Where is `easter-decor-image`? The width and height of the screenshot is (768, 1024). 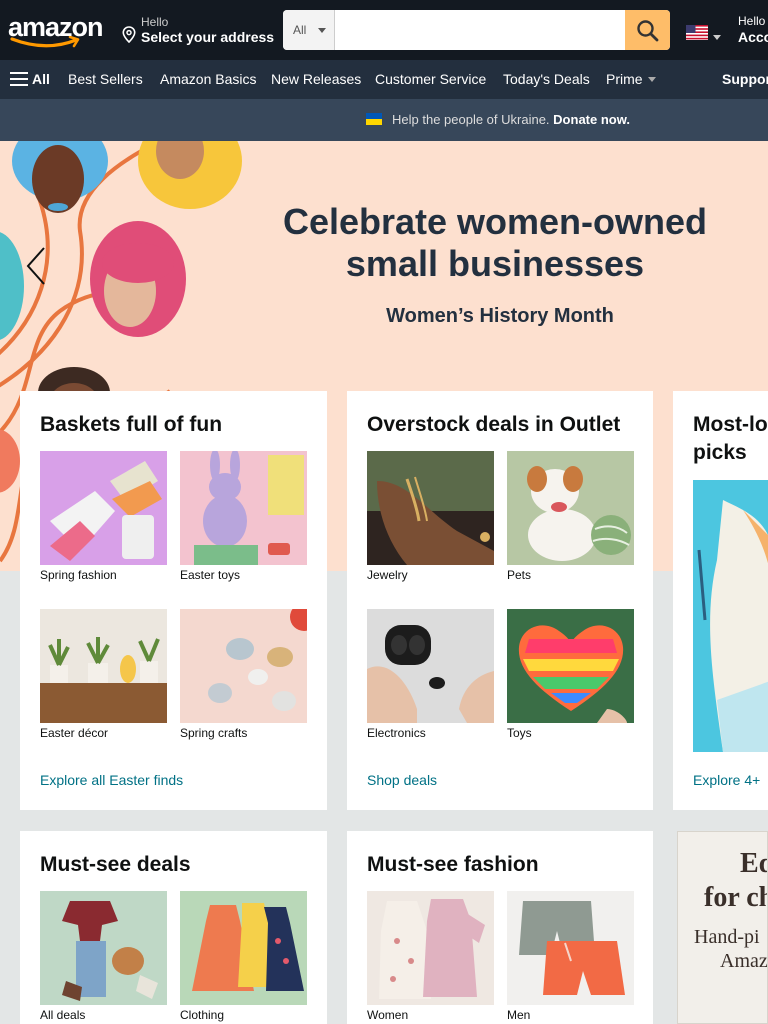
easter-decor-image is located at coordinates (103, 666).